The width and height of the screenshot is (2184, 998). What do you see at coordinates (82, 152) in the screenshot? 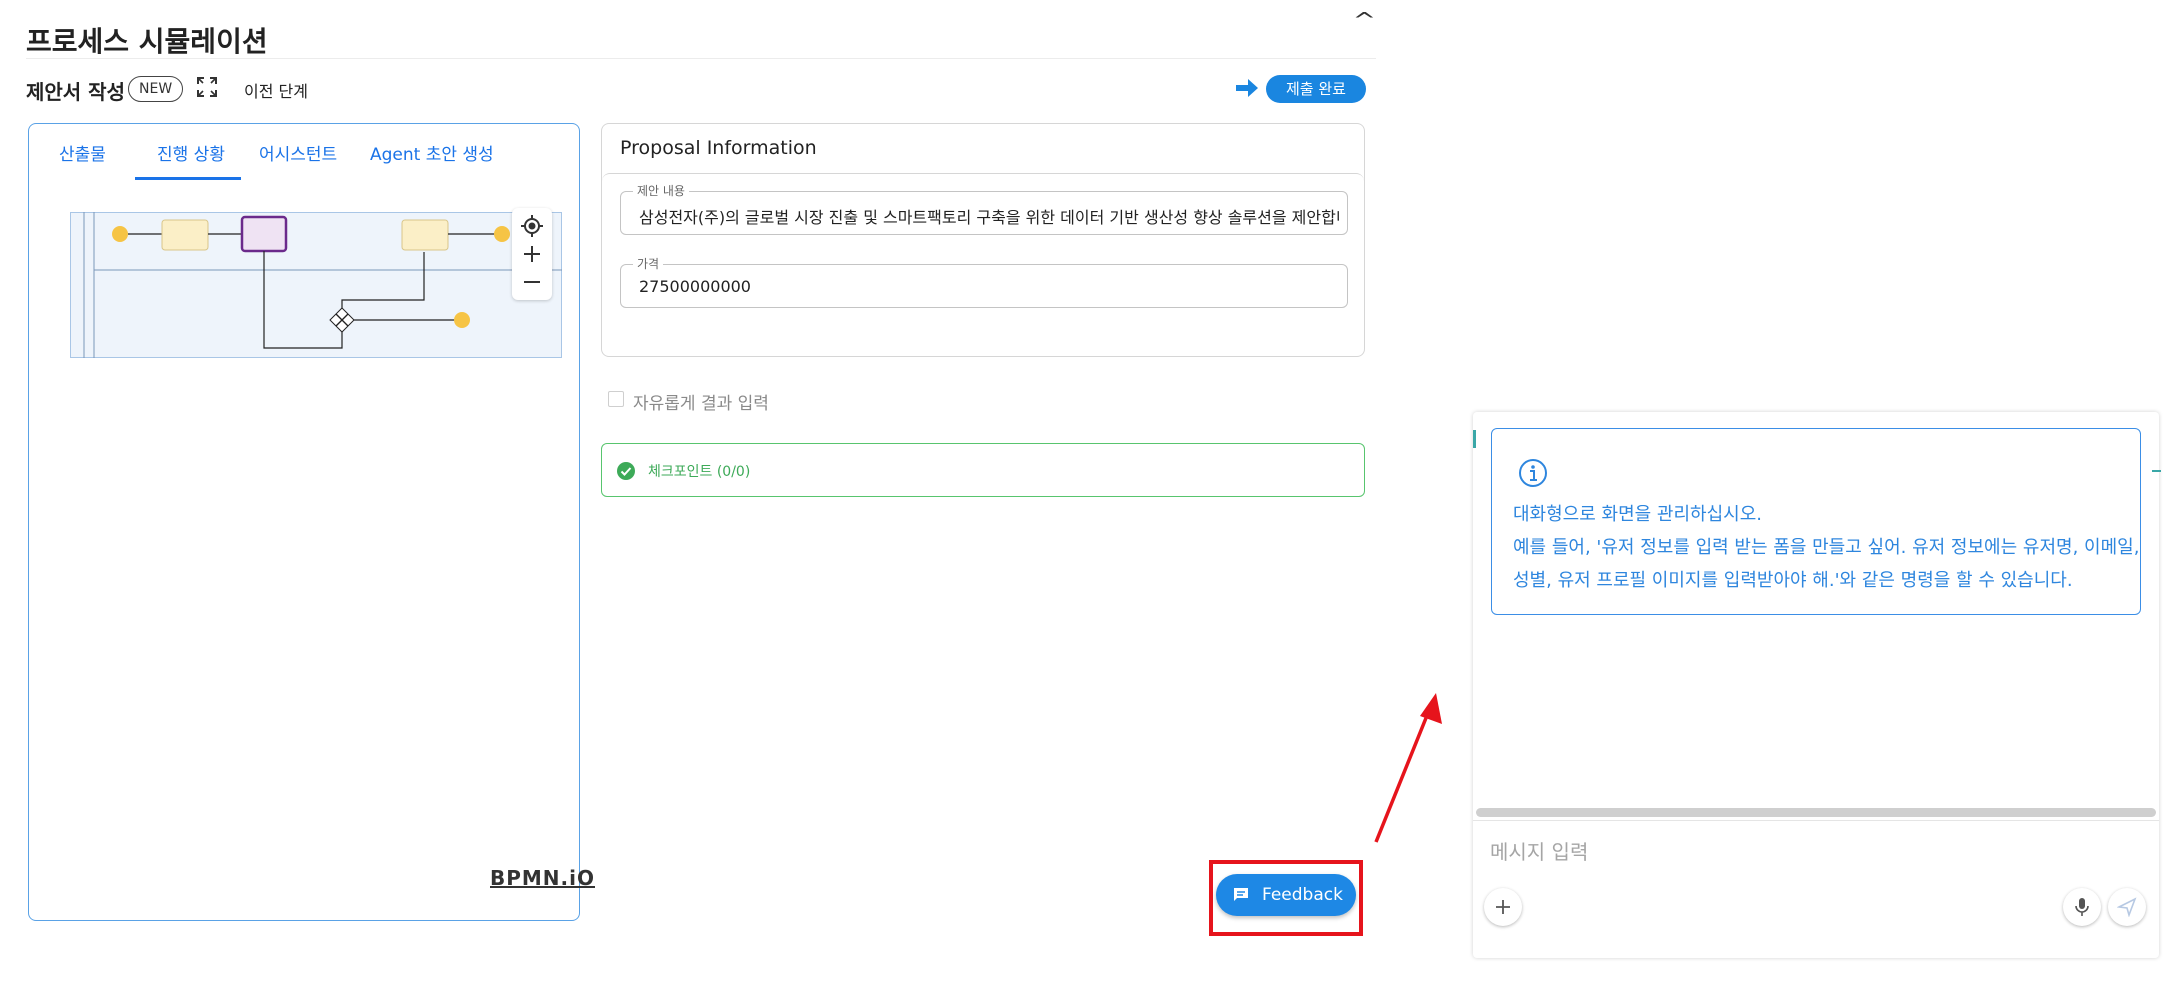
I see `tab-deliverables: 산출물` at bounding box center [82, 152].